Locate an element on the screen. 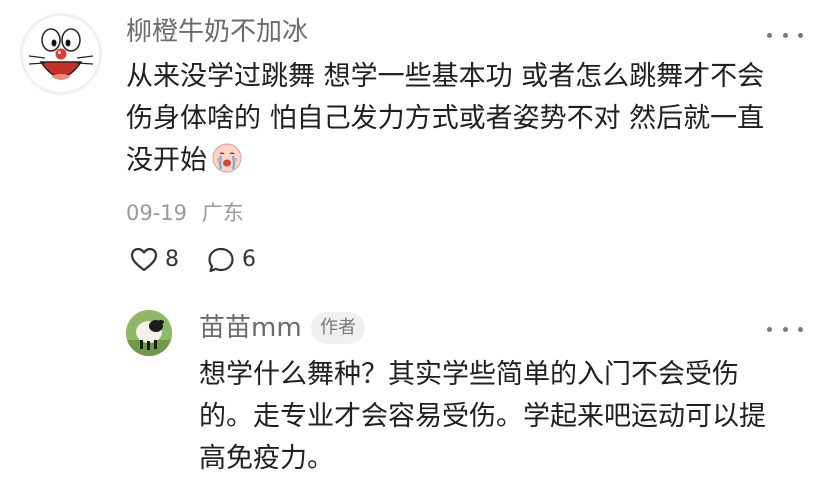 The image size is (826, 482). comment-actions: 8 6 is located at coordinates (193, 260).